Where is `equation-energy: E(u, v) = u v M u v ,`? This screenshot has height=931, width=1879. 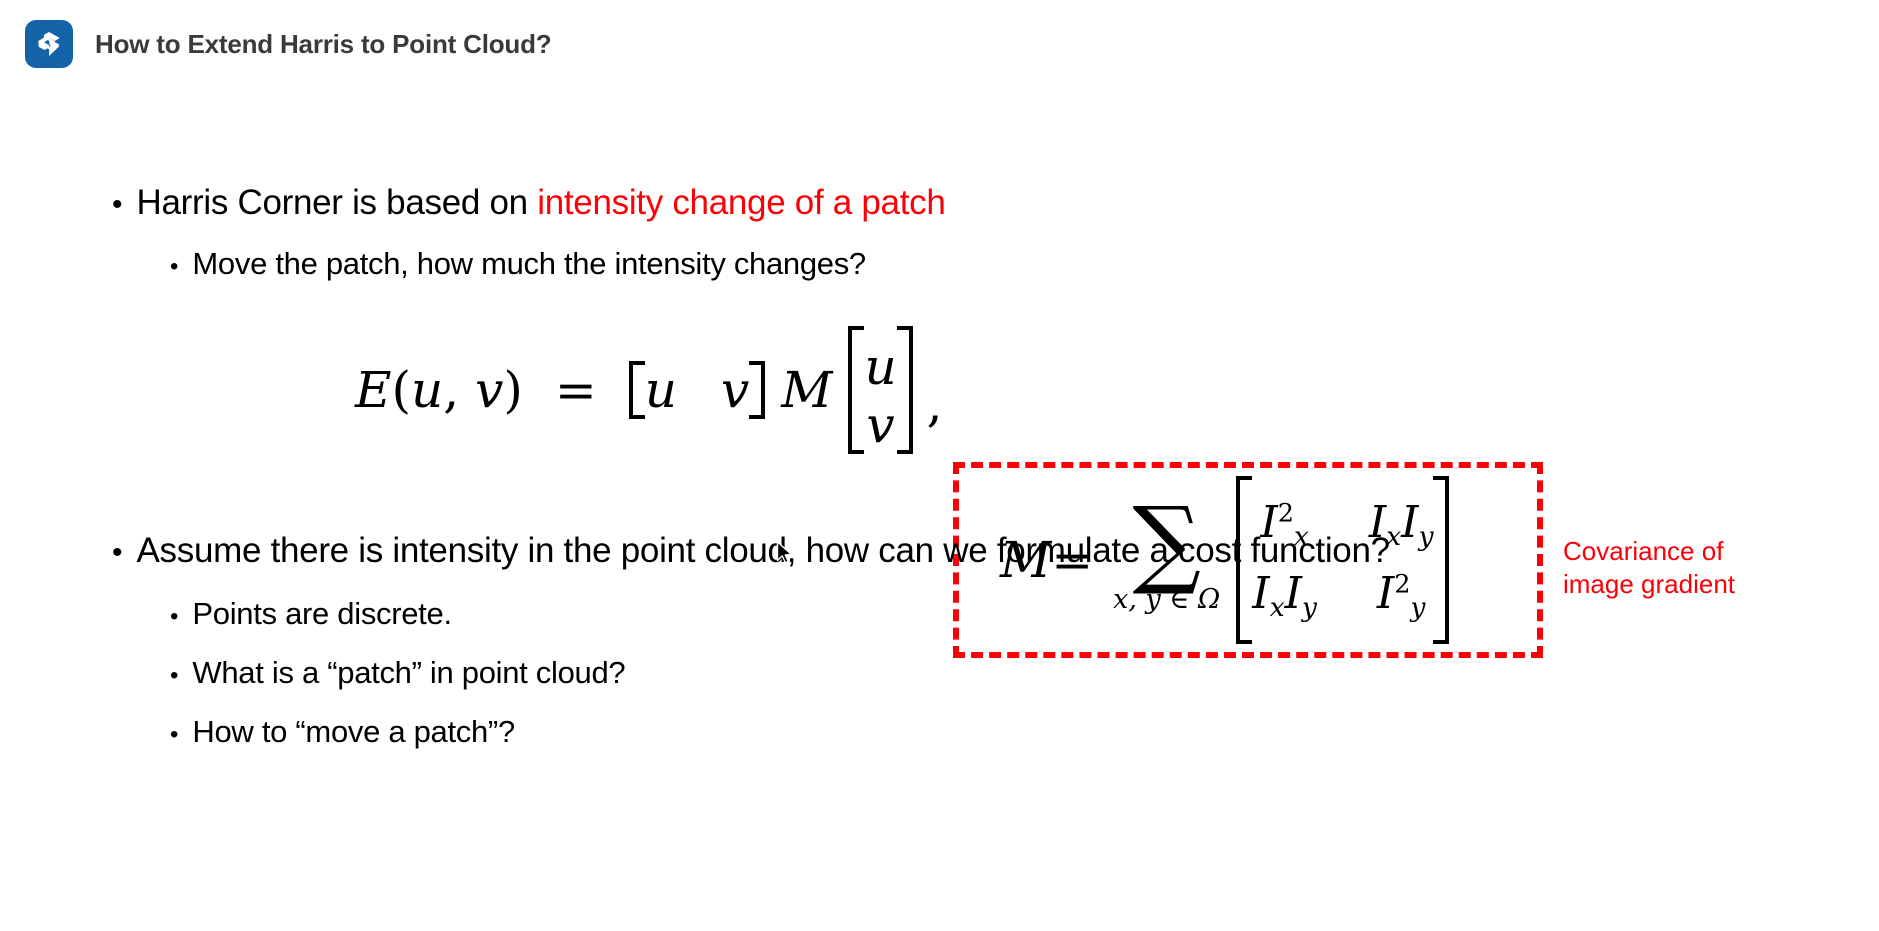 equation-energy: E(u, v) = u v M u v , is located at coordinates (653, 390).